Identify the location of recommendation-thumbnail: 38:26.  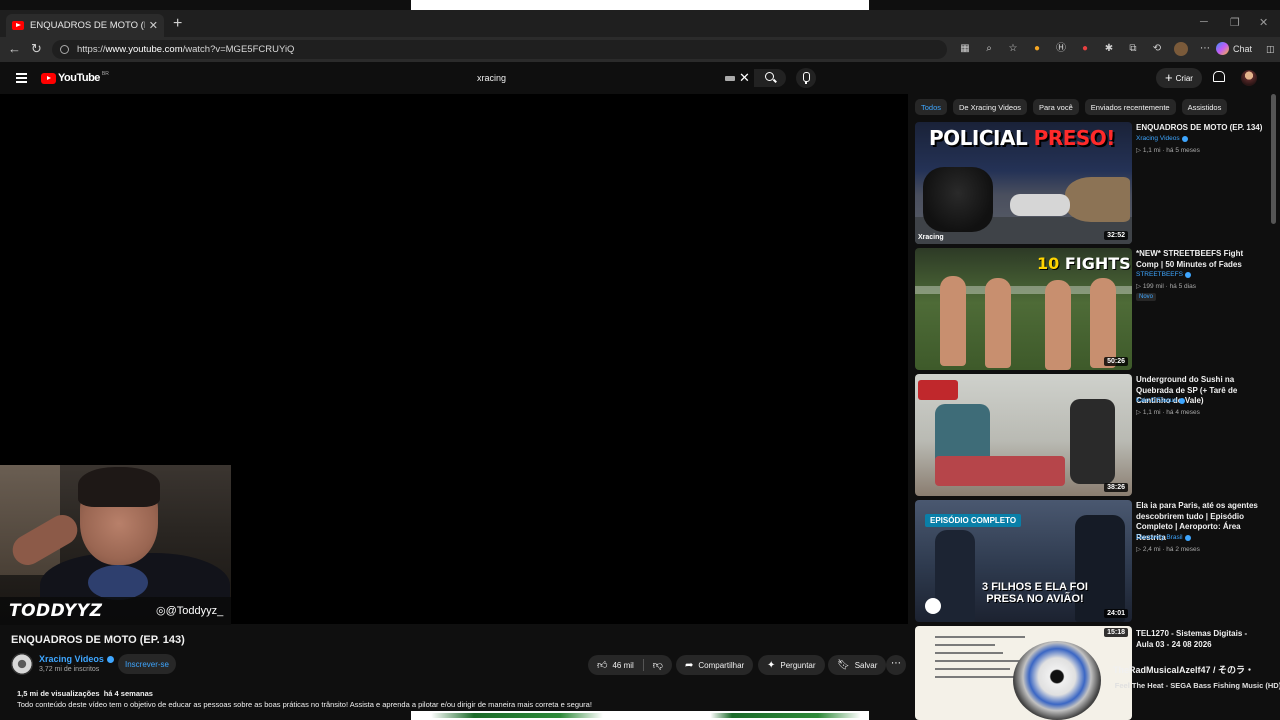
(1023, 435).